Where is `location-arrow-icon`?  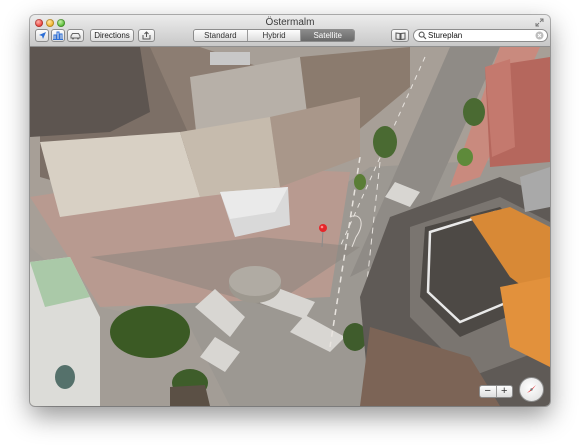 location-arrow-icon is located at coordinates (42, 35).